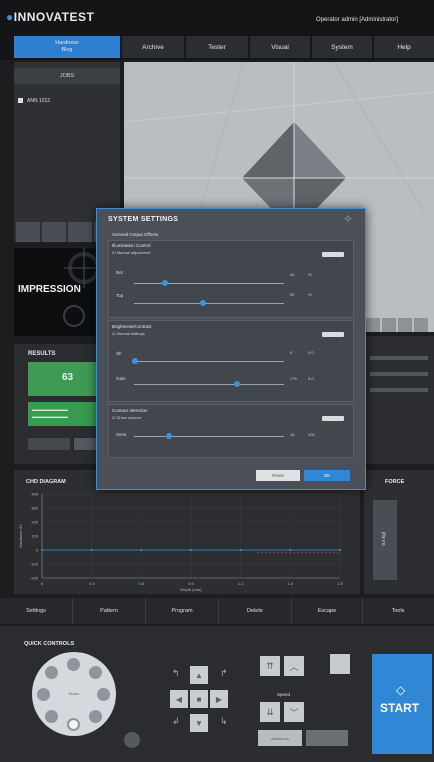 The height and width of the screenshot is (762, 434). I want to click on stage-right-button: ▶, so click(219, 699).